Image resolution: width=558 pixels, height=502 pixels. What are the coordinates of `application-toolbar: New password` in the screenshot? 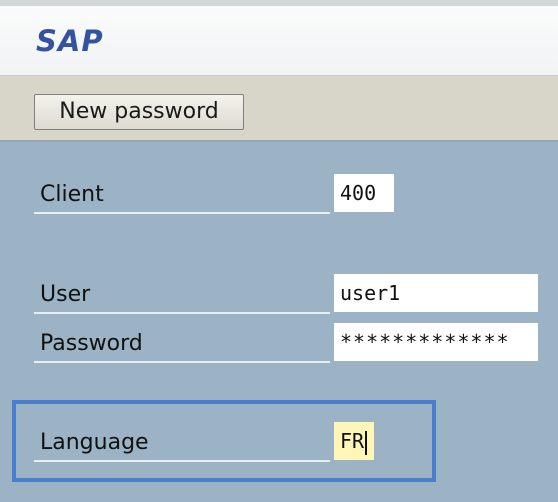 It's located at (279, 109).